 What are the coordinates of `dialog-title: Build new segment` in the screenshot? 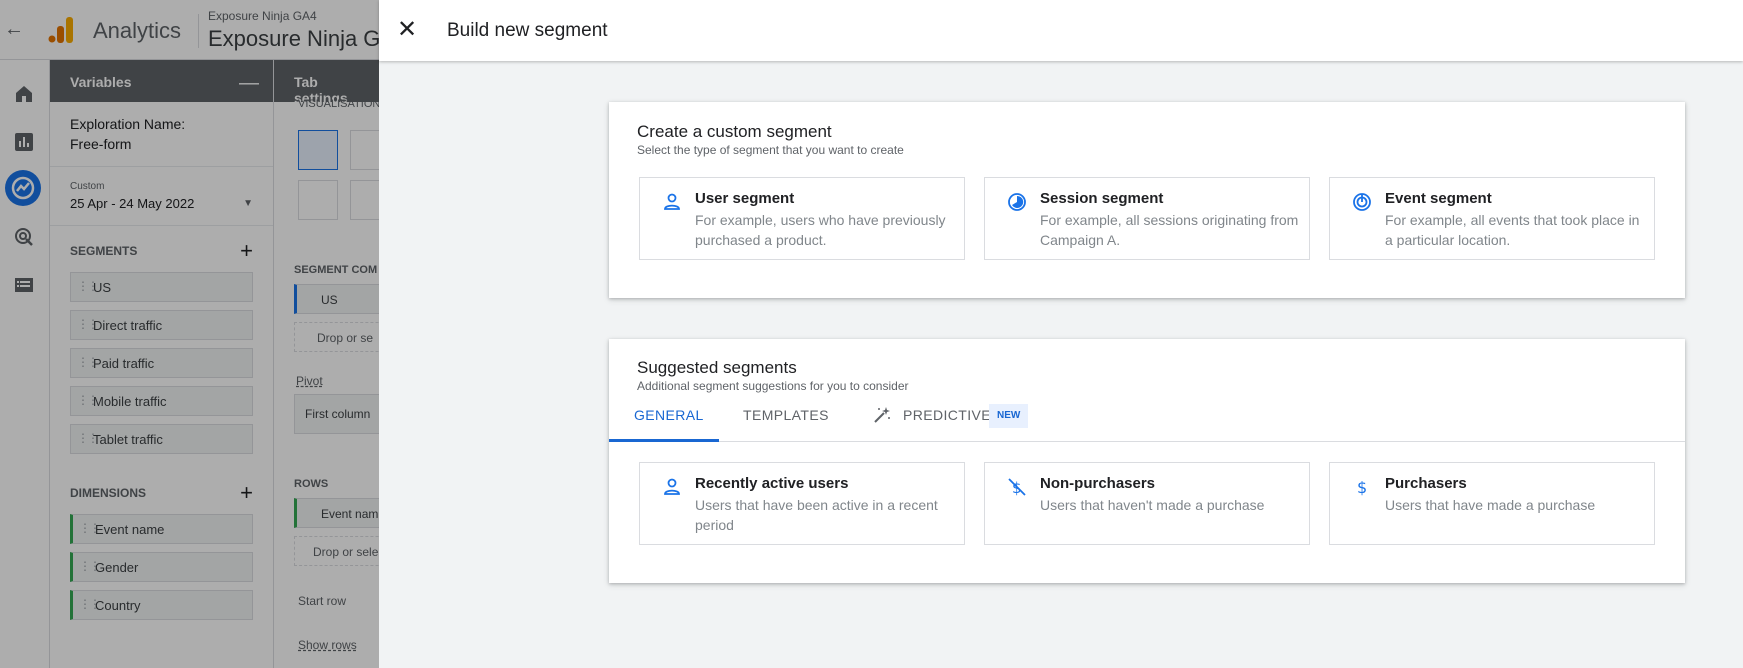 It's located at (527, 30).